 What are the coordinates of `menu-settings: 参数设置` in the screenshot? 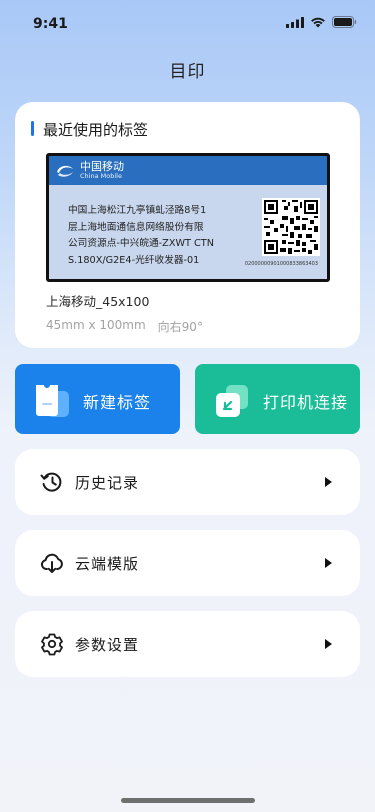 It's located at (187, 644).